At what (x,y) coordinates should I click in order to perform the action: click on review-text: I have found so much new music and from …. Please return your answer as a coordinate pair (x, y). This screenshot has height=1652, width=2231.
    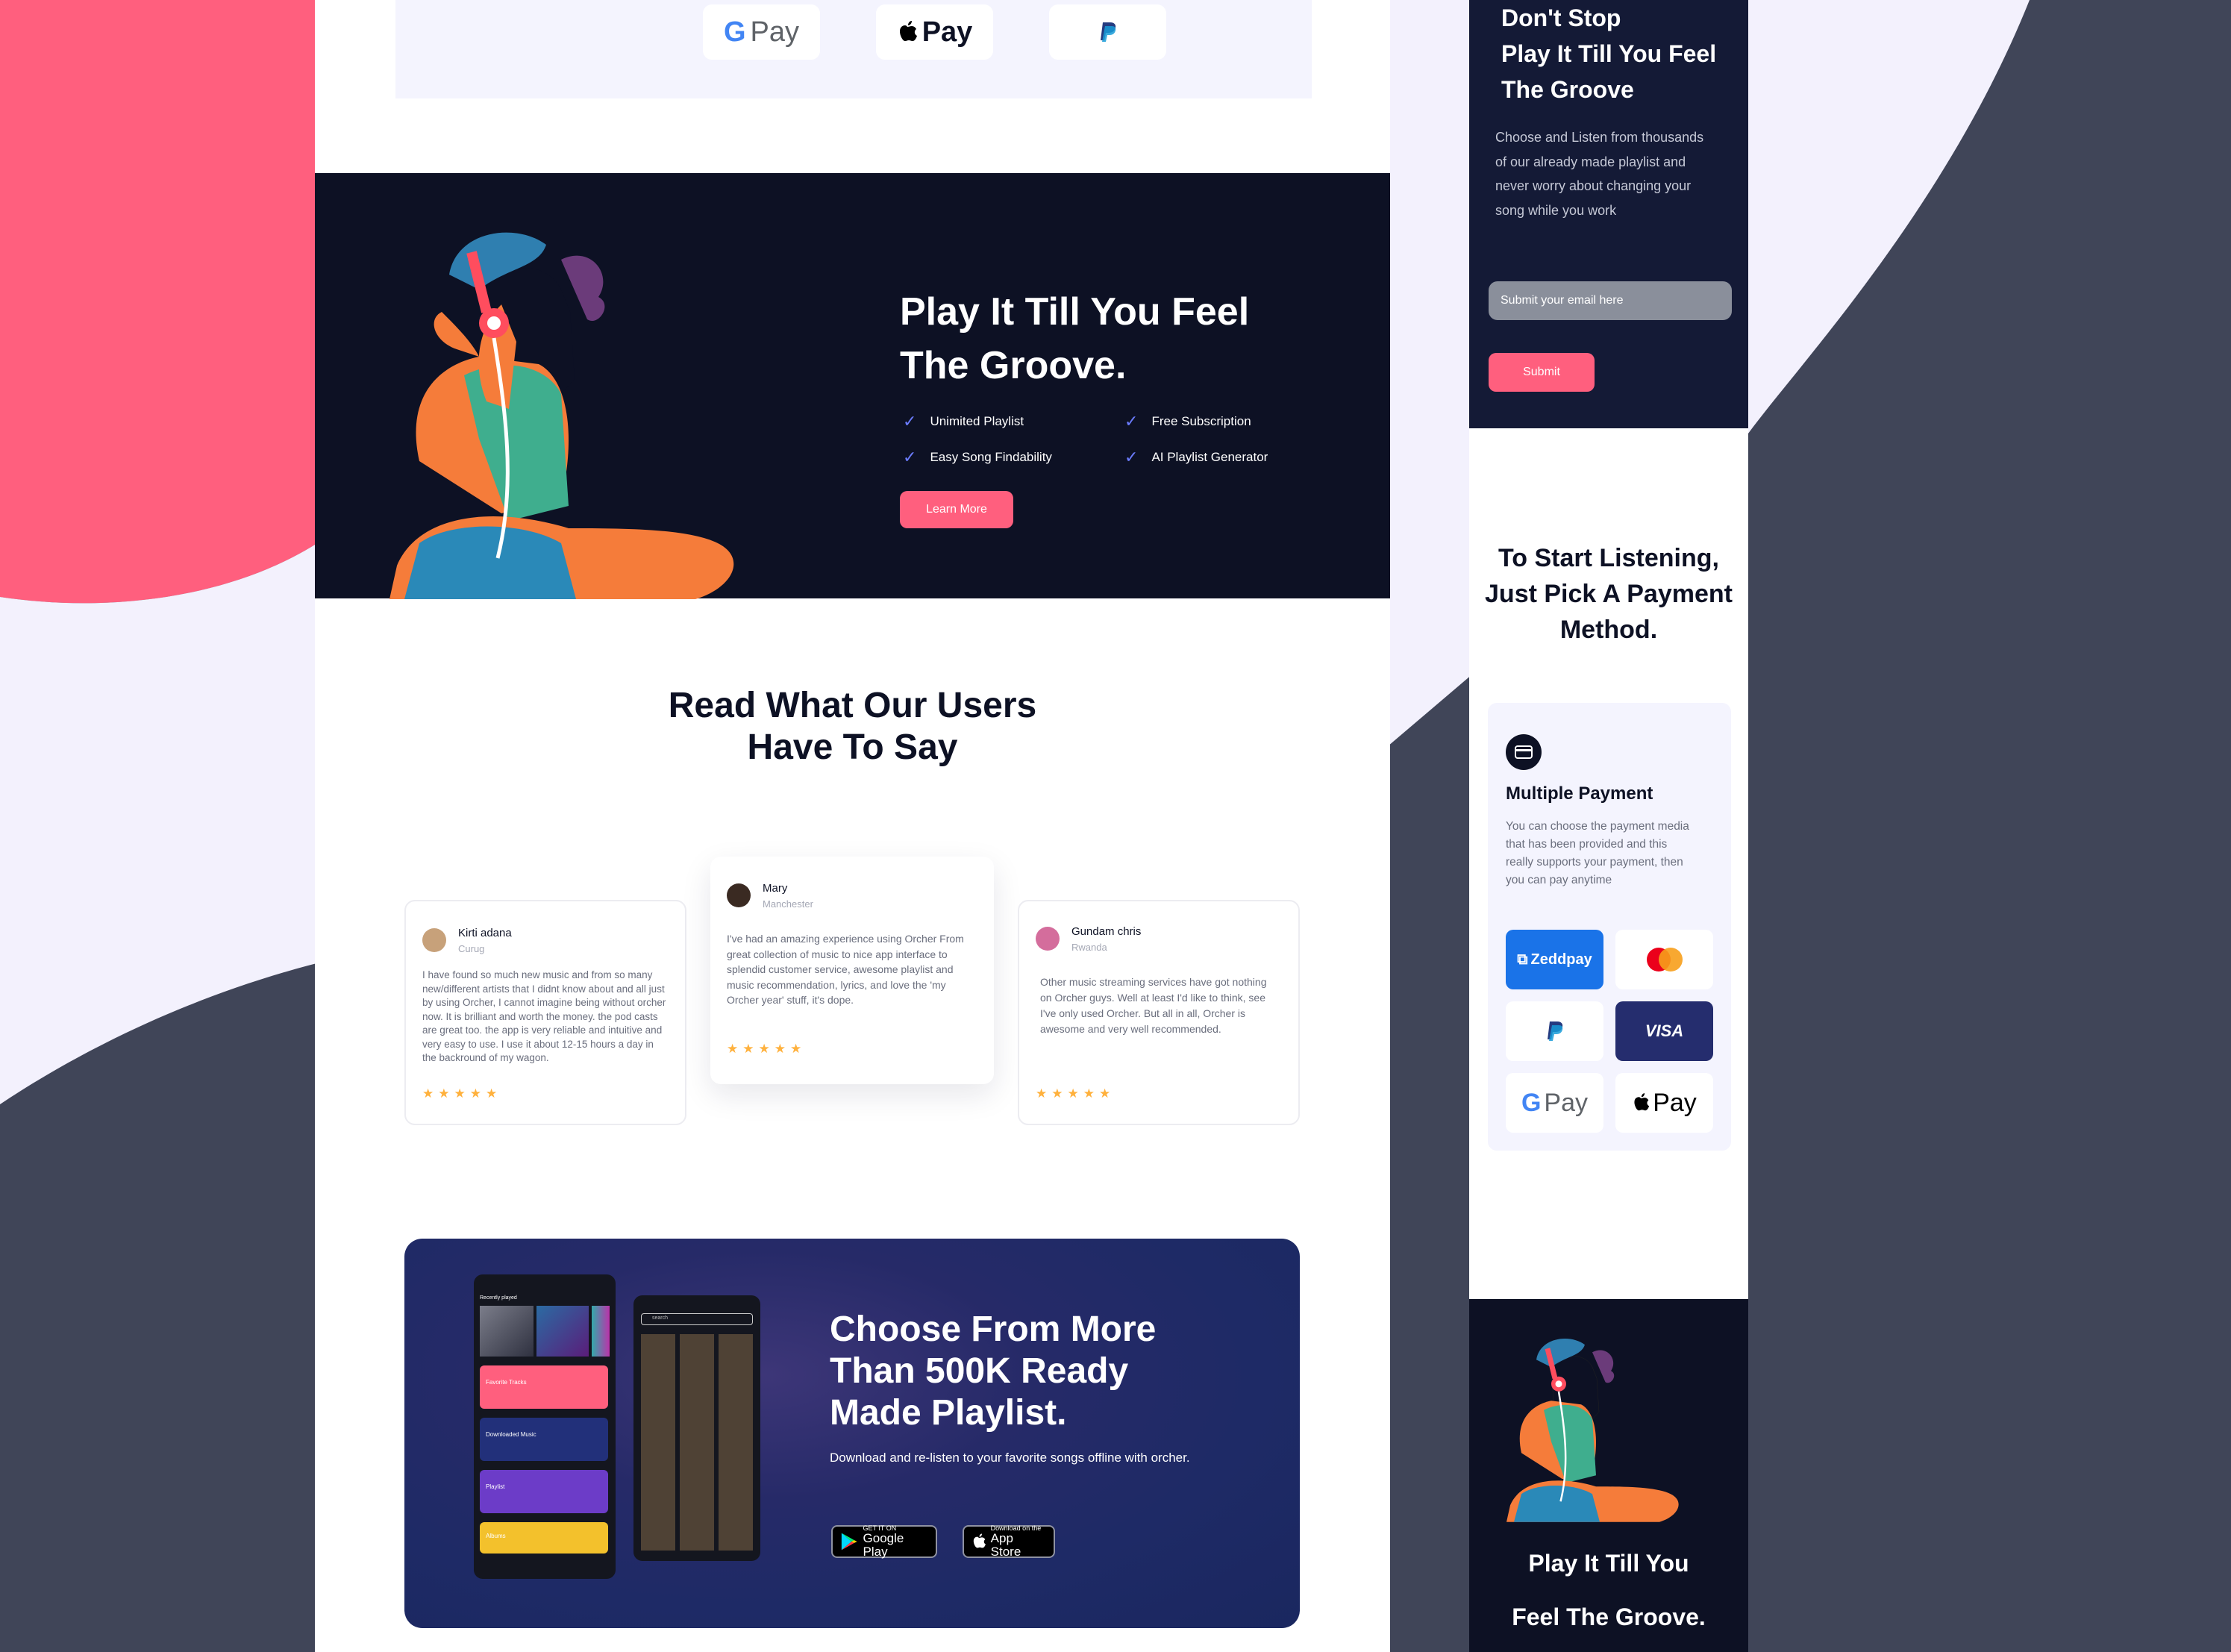
    Looking at the image, I should click on (544, 1016).